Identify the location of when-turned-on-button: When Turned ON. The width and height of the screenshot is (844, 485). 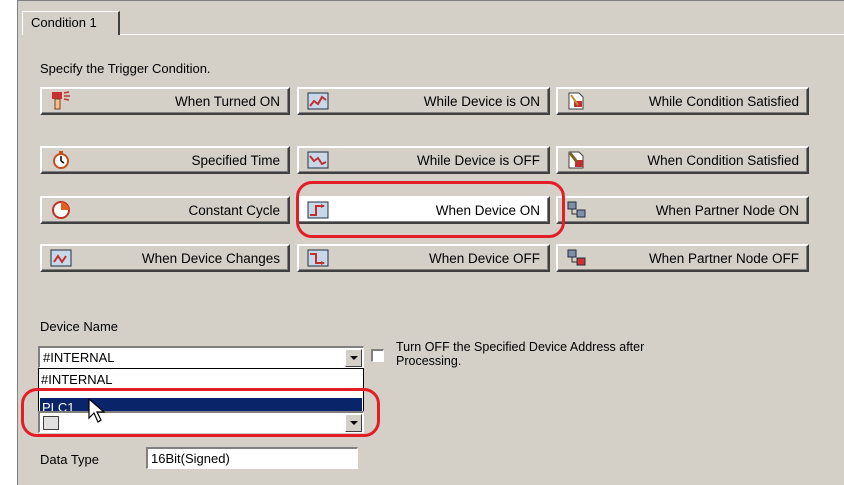
(165, 101).